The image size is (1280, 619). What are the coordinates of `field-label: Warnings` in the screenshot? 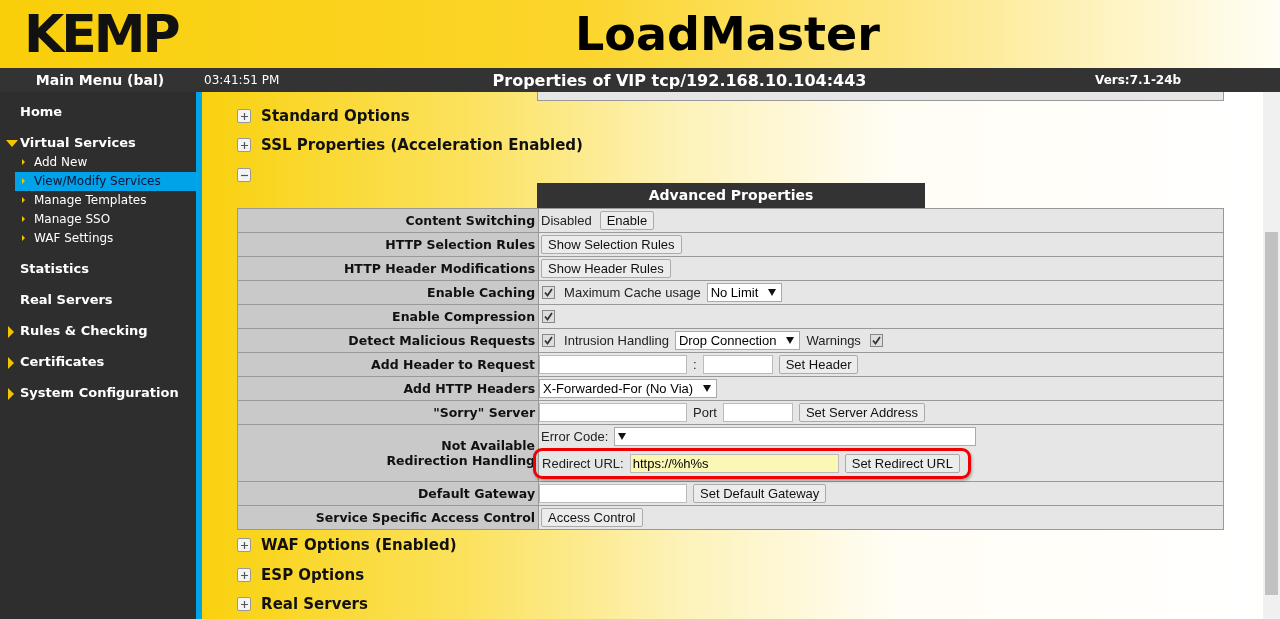 It's located at (833, 341).